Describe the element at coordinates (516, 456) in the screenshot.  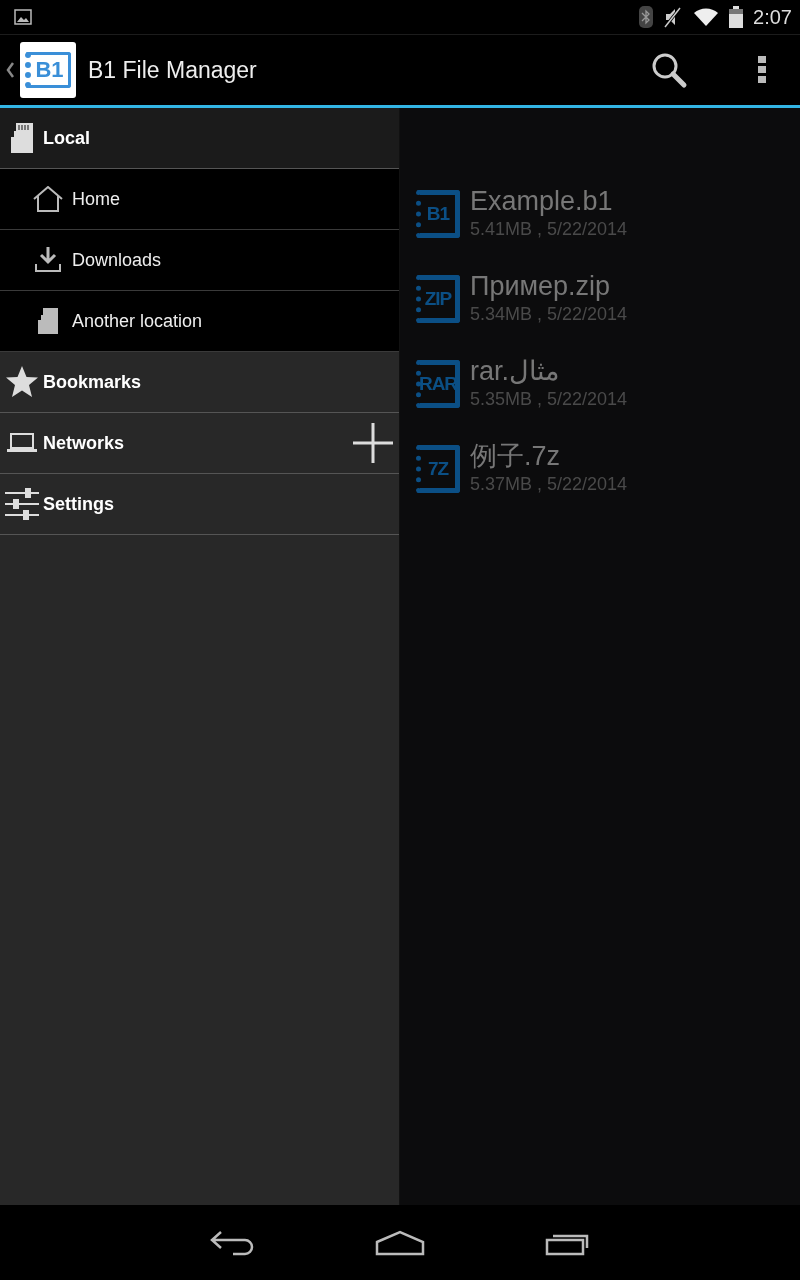
I see `file-name: 例子.7z` at that location.